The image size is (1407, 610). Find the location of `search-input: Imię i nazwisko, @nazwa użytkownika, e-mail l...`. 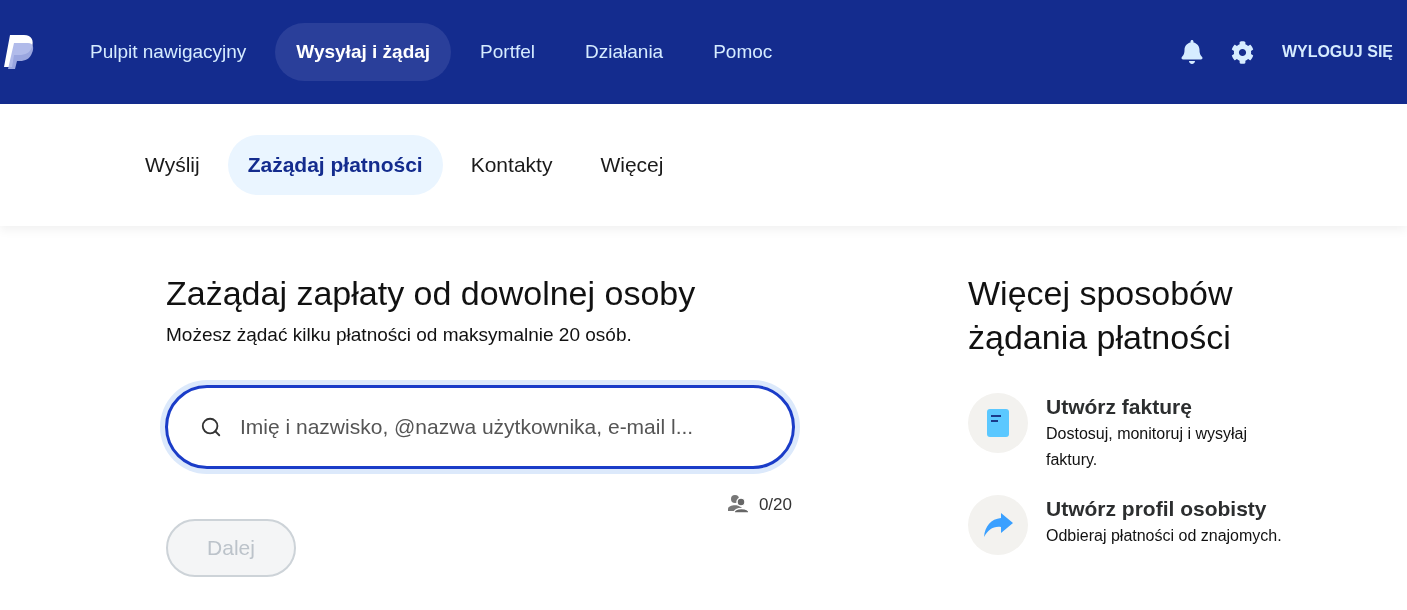

search-input: Imię i nazwisko, @nazwa użytkownika, e-mail l... is located at coordinates (506, 426).